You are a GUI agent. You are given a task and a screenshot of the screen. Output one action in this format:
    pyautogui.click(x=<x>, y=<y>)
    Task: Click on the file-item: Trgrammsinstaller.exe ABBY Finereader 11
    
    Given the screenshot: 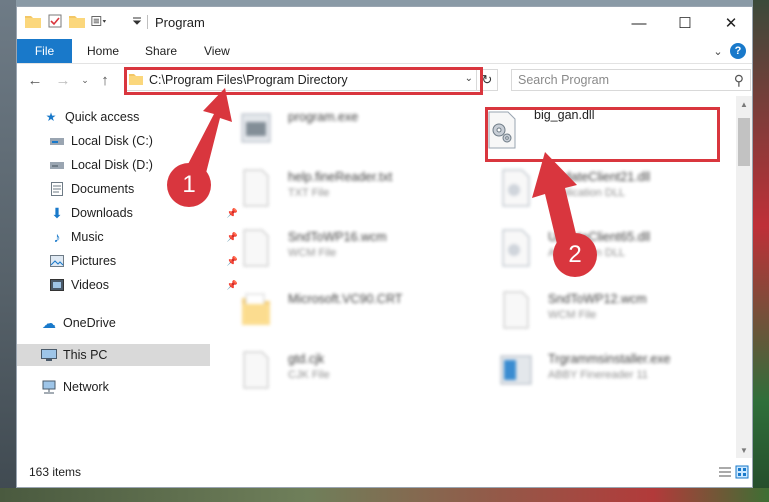 What is the action you would take?
    pyautogui.click(x=620, y=375)
    